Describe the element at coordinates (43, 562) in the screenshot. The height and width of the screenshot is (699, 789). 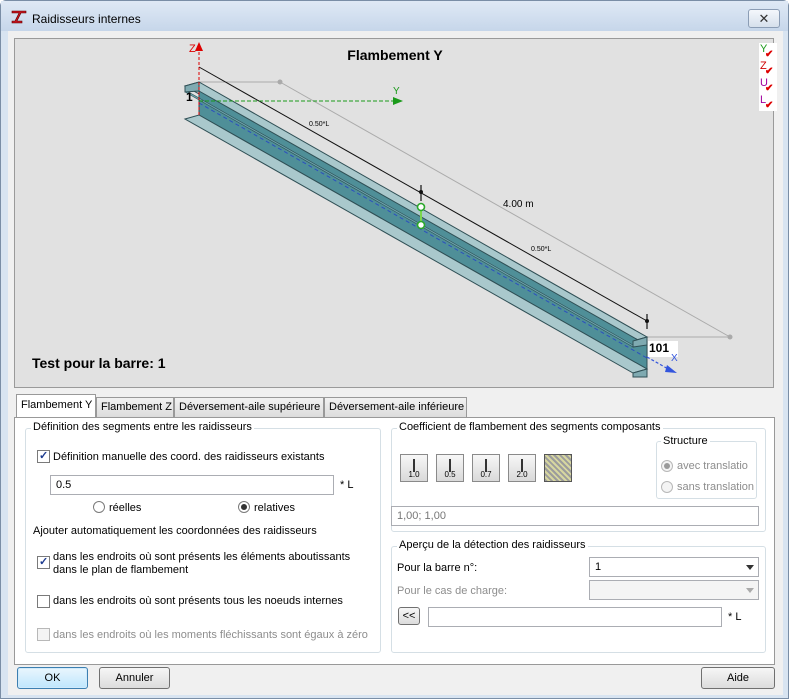
I see `connected-elements-checkbox` at that location.